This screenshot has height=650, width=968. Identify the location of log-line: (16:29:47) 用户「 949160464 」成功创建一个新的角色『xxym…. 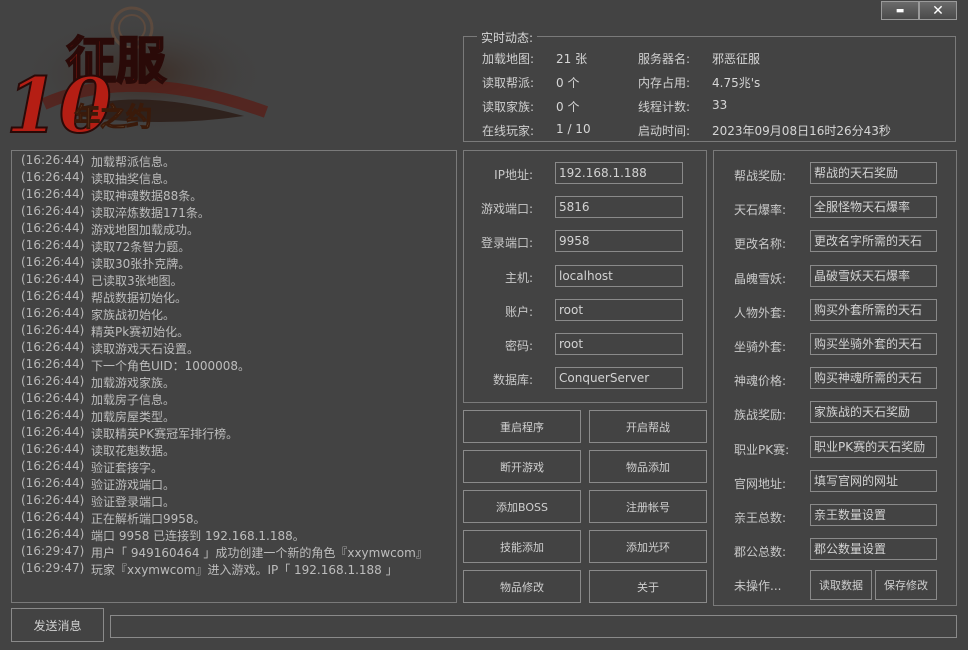
(224, 552).